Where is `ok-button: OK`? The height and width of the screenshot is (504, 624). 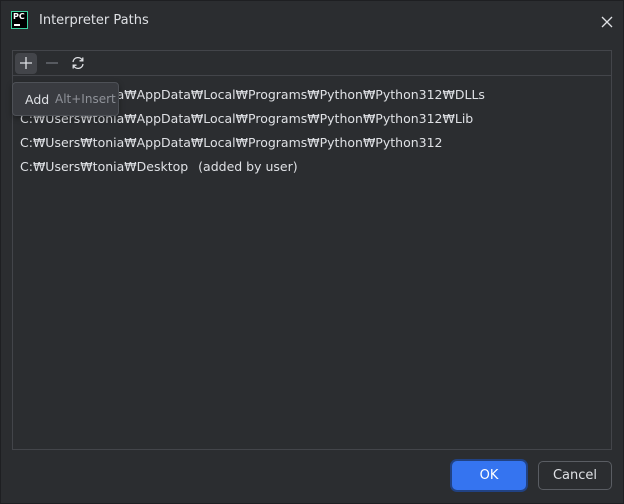
ok-button: OK is located at coordinates (489, 475).